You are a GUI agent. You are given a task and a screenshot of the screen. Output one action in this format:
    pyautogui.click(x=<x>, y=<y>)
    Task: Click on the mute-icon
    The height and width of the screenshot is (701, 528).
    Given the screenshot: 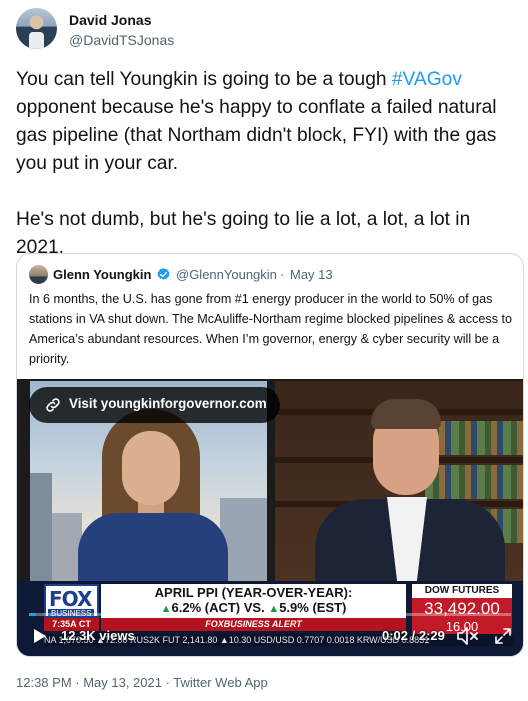 What is the action you would take?
    pyautogui.click(x=468, y=636)
    